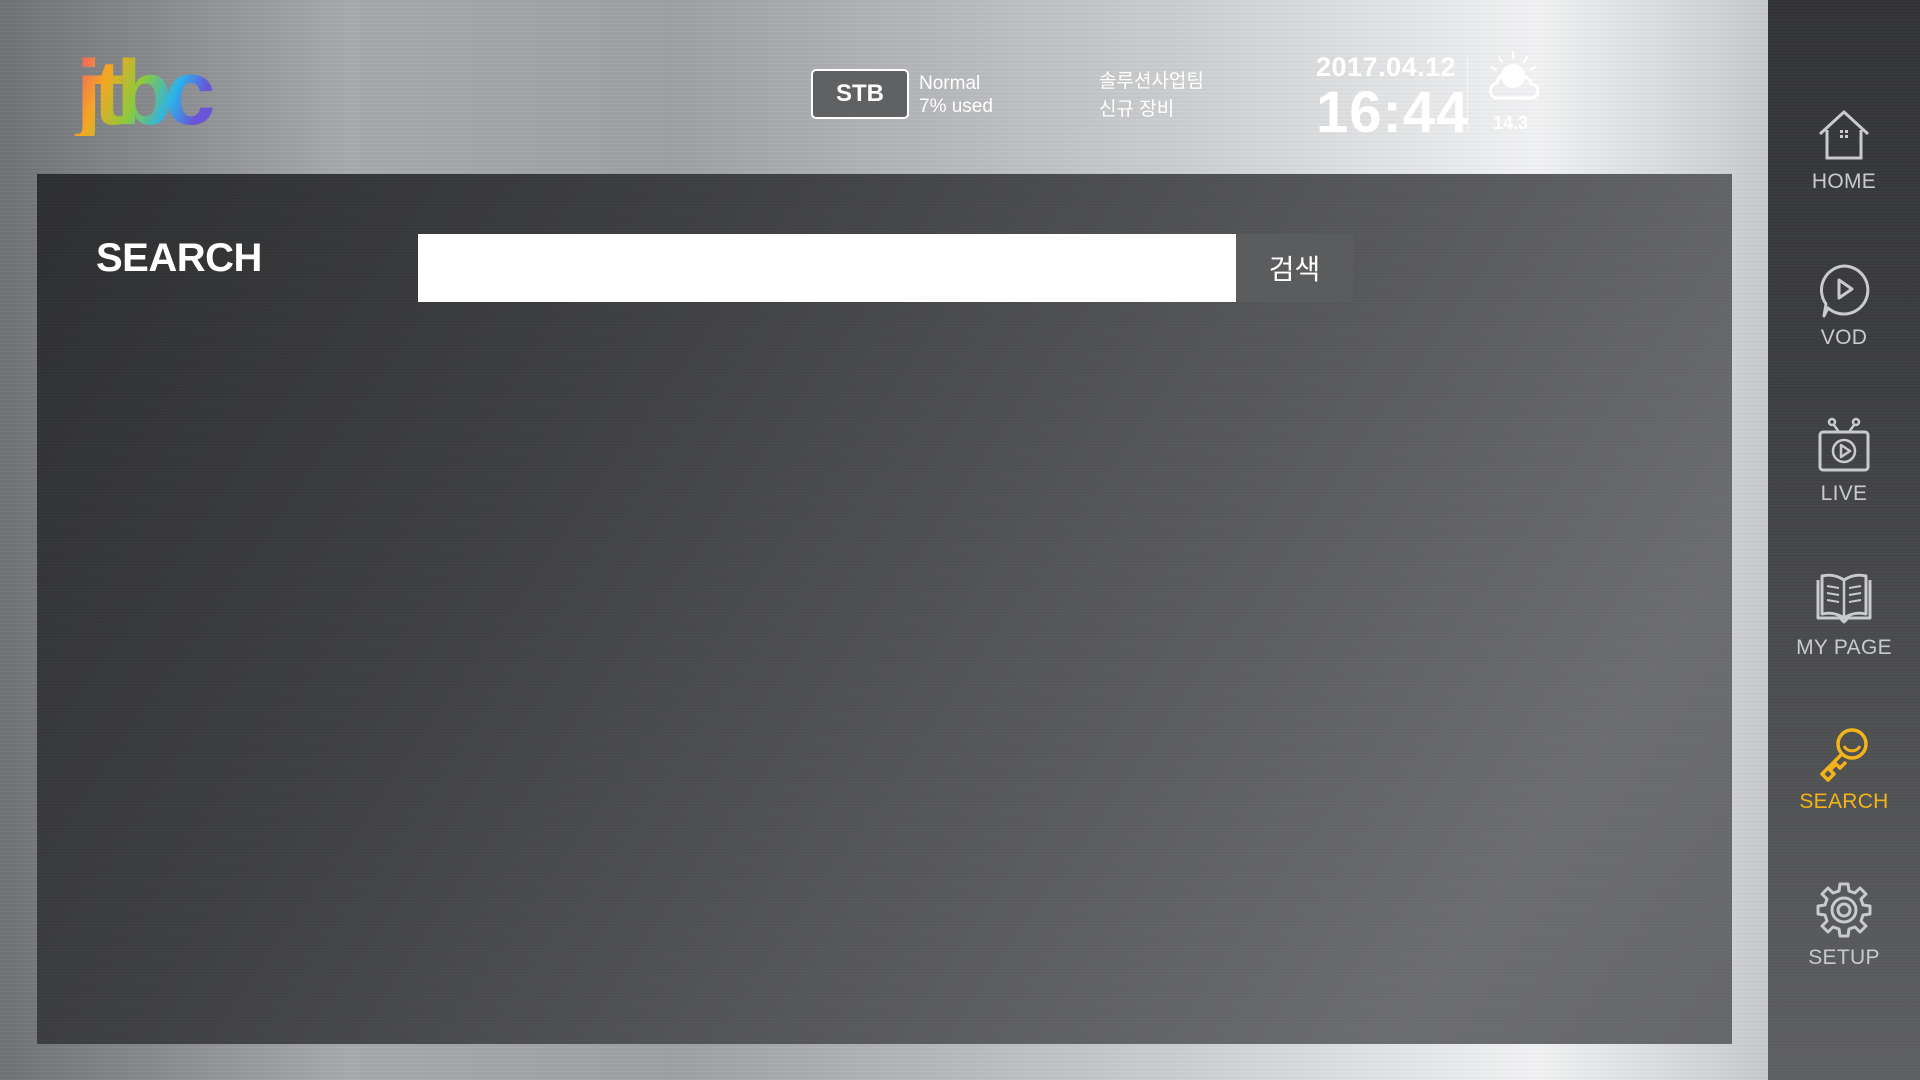  What do you see at coordinates (143, 93) in the screenshot?
I see `svg-text: jtbc` at bounding box center [143, 93].